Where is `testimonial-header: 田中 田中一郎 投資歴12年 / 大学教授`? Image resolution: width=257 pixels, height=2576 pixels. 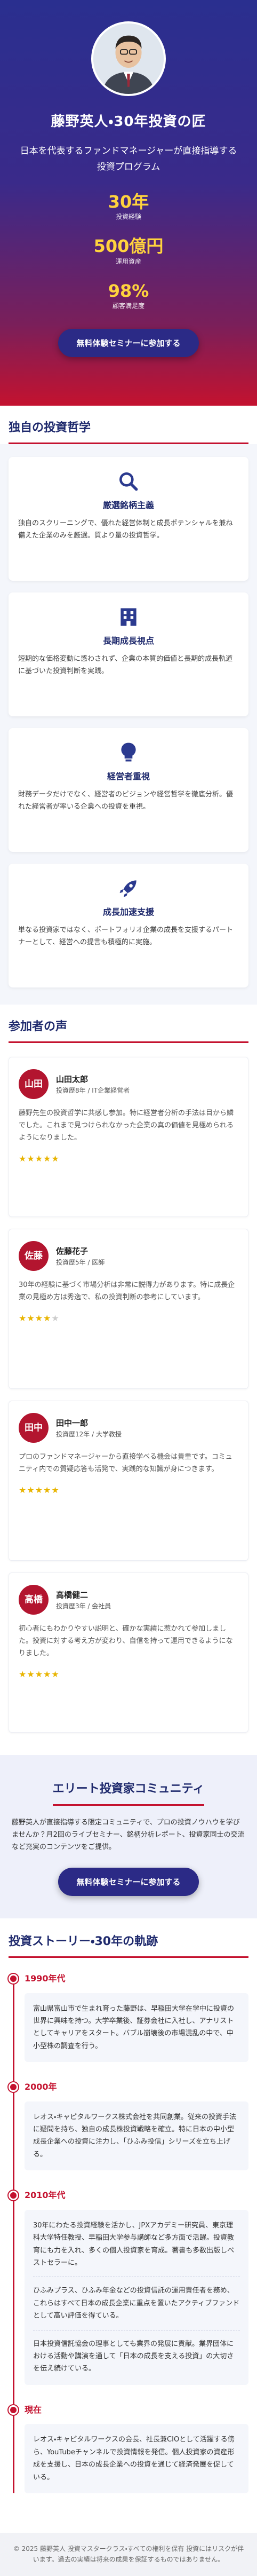
testimonial-header: 田中 田中一郎 投資歴12年 / 大学教授 is located at coordinates (128, 1428).